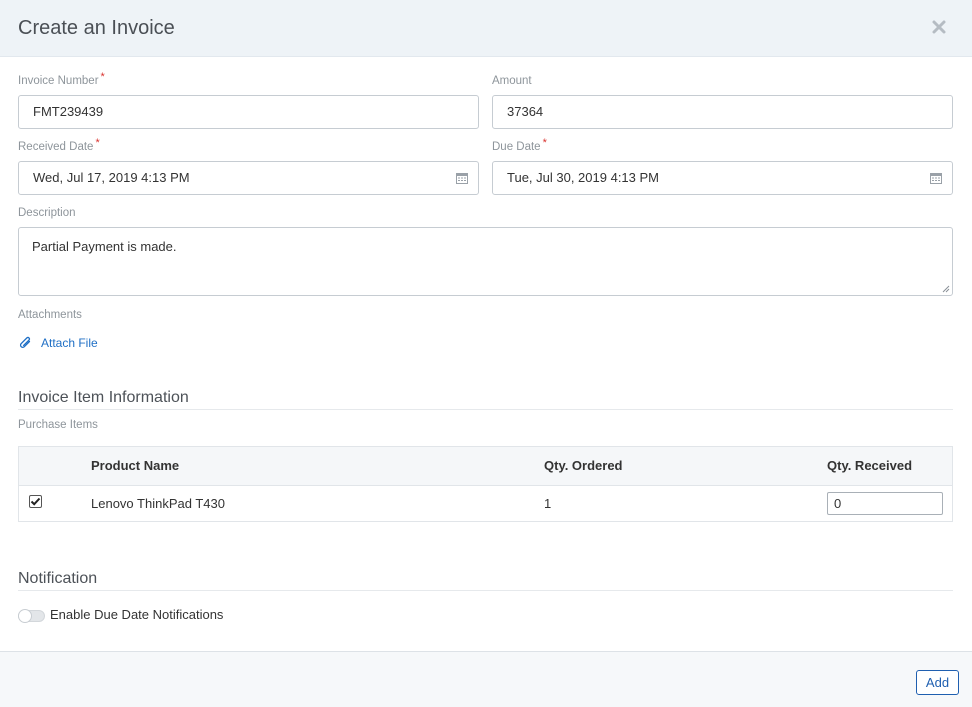 The image size is (972, 707). Describe the element at coordinates (870, 465) in the screenshot. I see `column-header-qty-received: Qty. Received` at that location.